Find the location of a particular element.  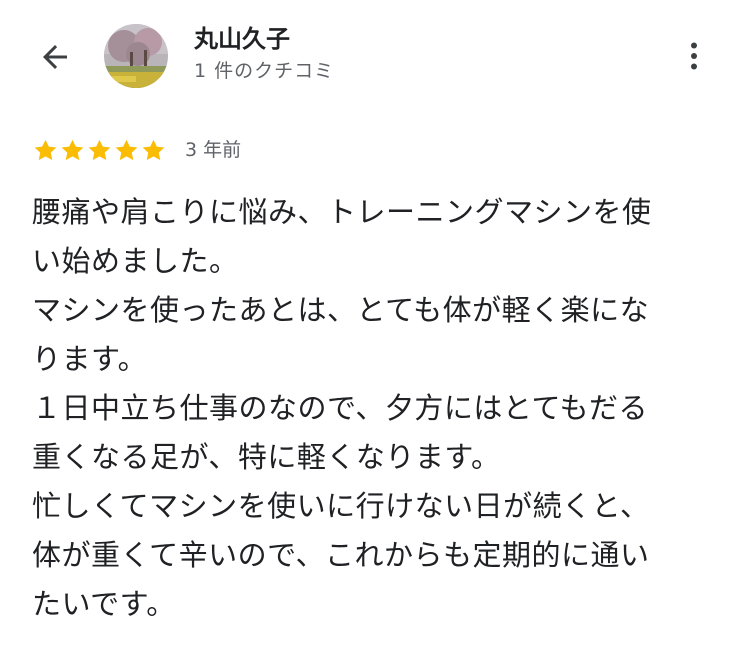

review-text-line: 重くなる足が、特に軽くなります。 is located at coordinates (266, 457).